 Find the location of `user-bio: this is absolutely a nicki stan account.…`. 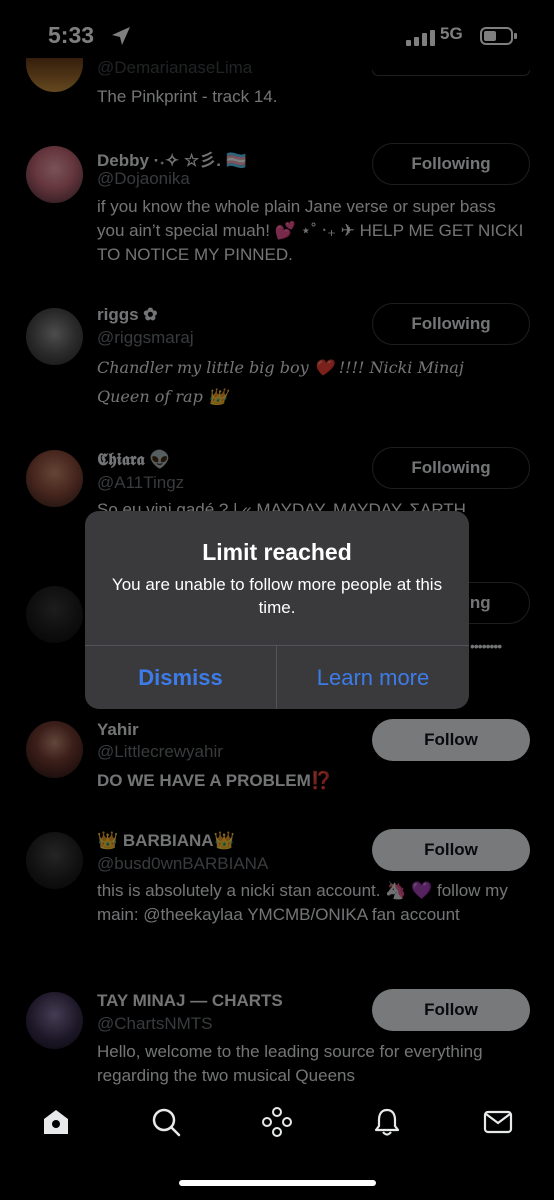

user-bio: this is absolutely a nicki stan account.… is located at coordinates (302, 902).